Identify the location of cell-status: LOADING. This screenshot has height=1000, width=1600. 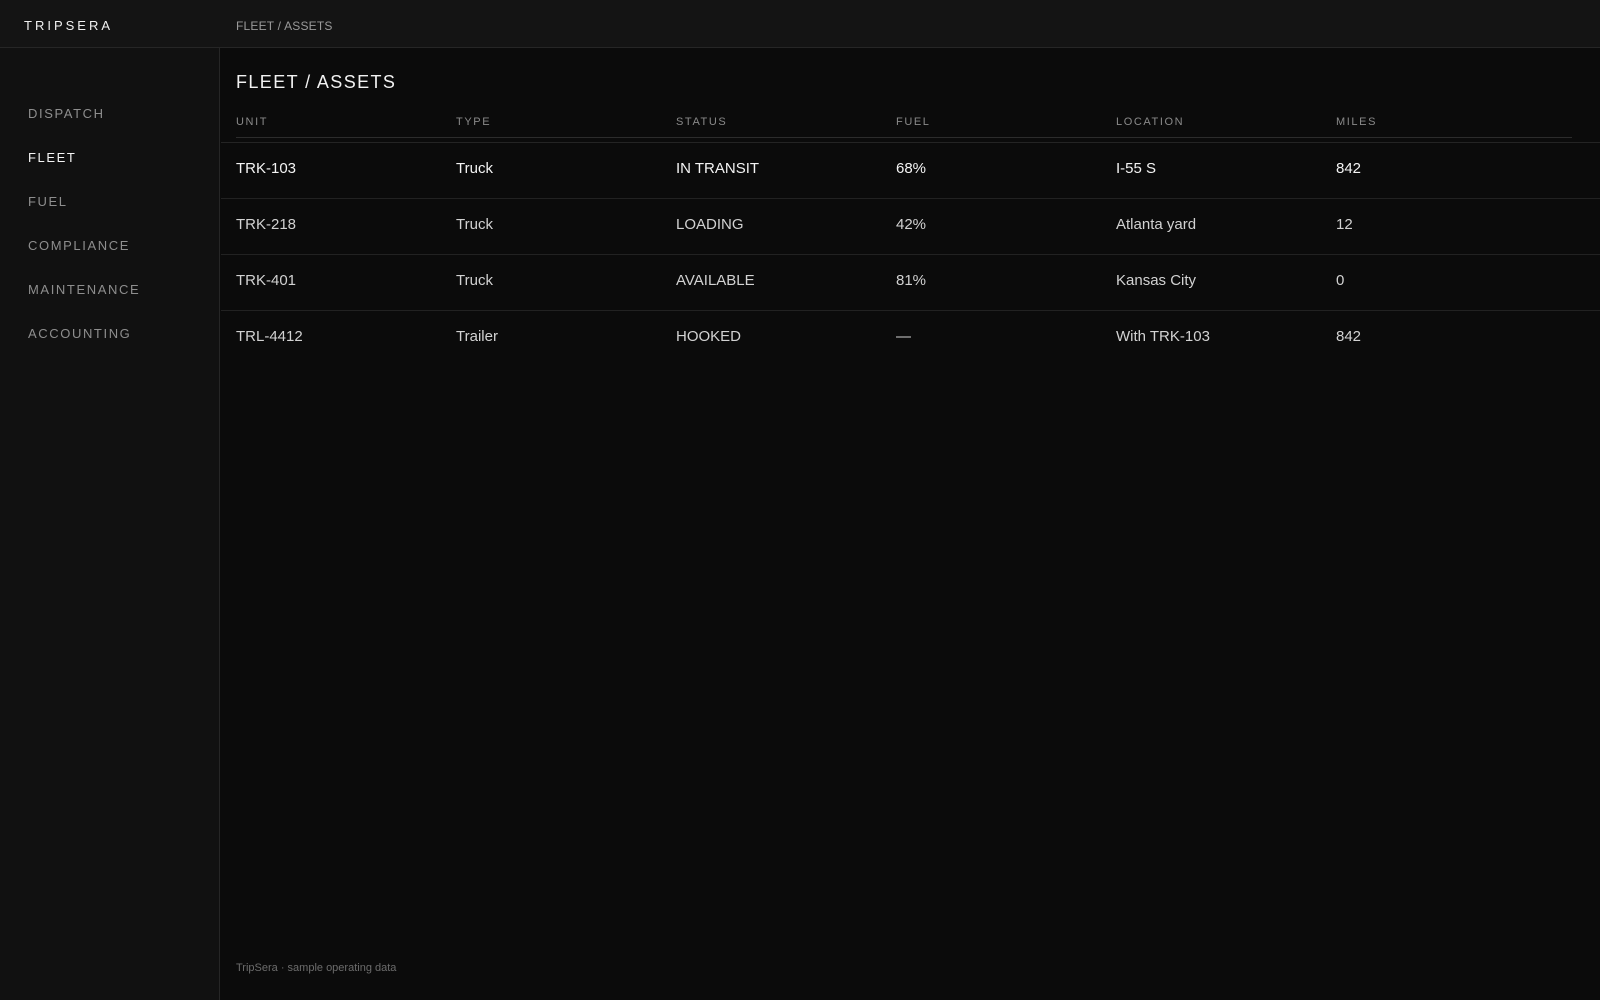
(710, 224).